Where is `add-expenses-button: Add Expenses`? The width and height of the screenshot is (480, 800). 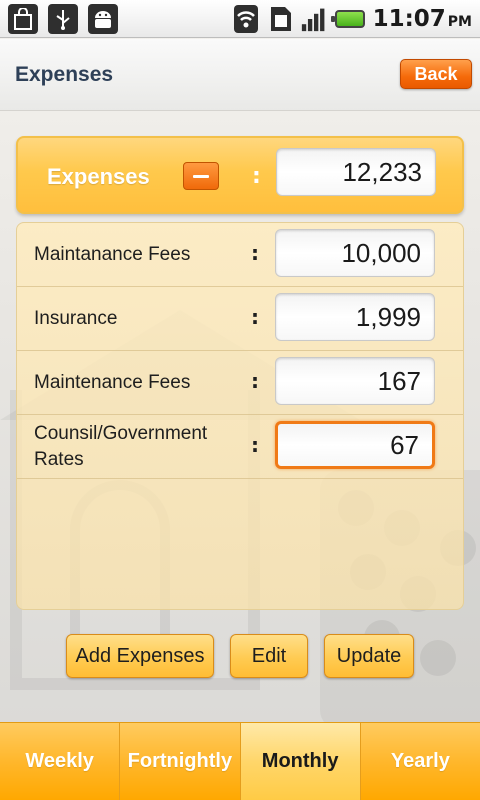
add-expenses-button: Add Expenses is located at coordinates (140, 656).